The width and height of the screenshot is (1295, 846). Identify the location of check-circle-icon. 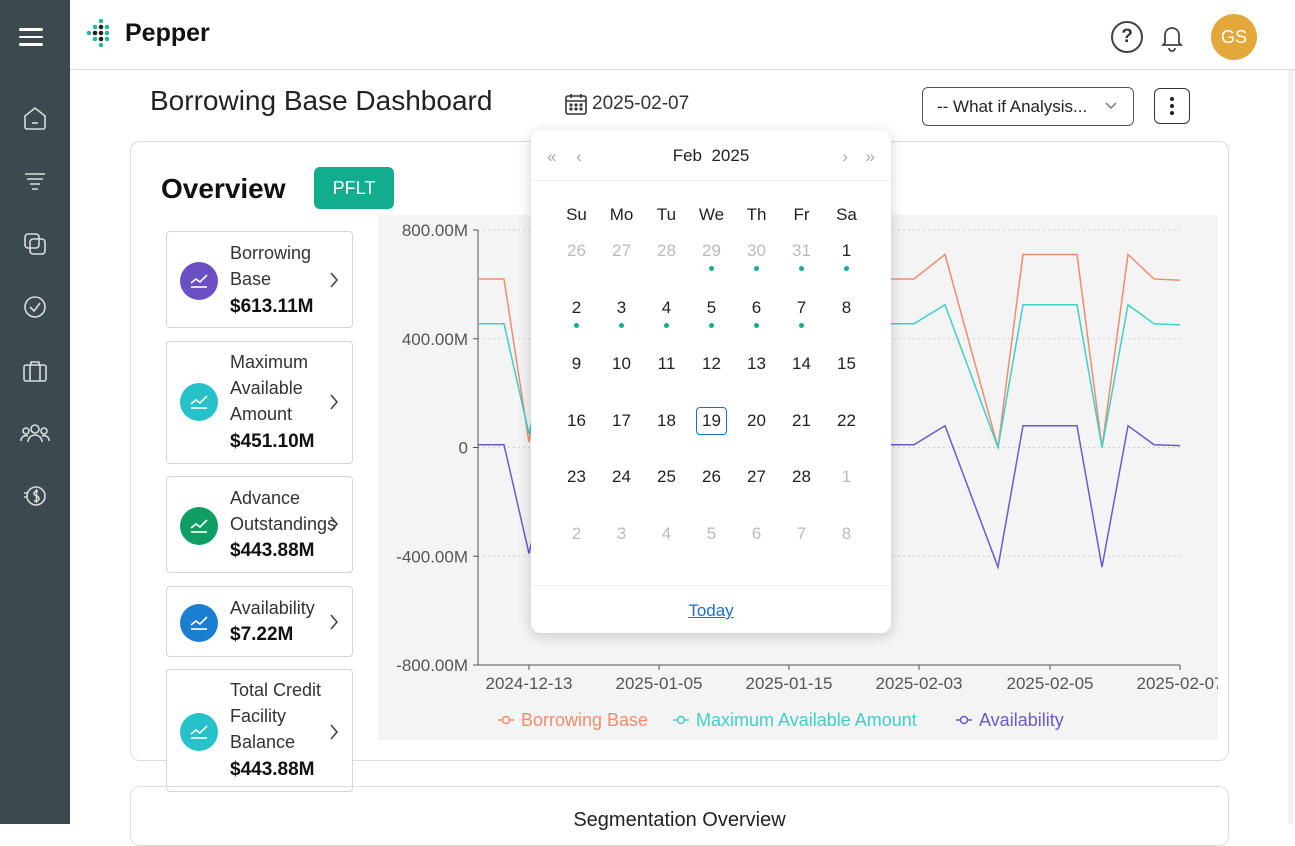
(35, 307).